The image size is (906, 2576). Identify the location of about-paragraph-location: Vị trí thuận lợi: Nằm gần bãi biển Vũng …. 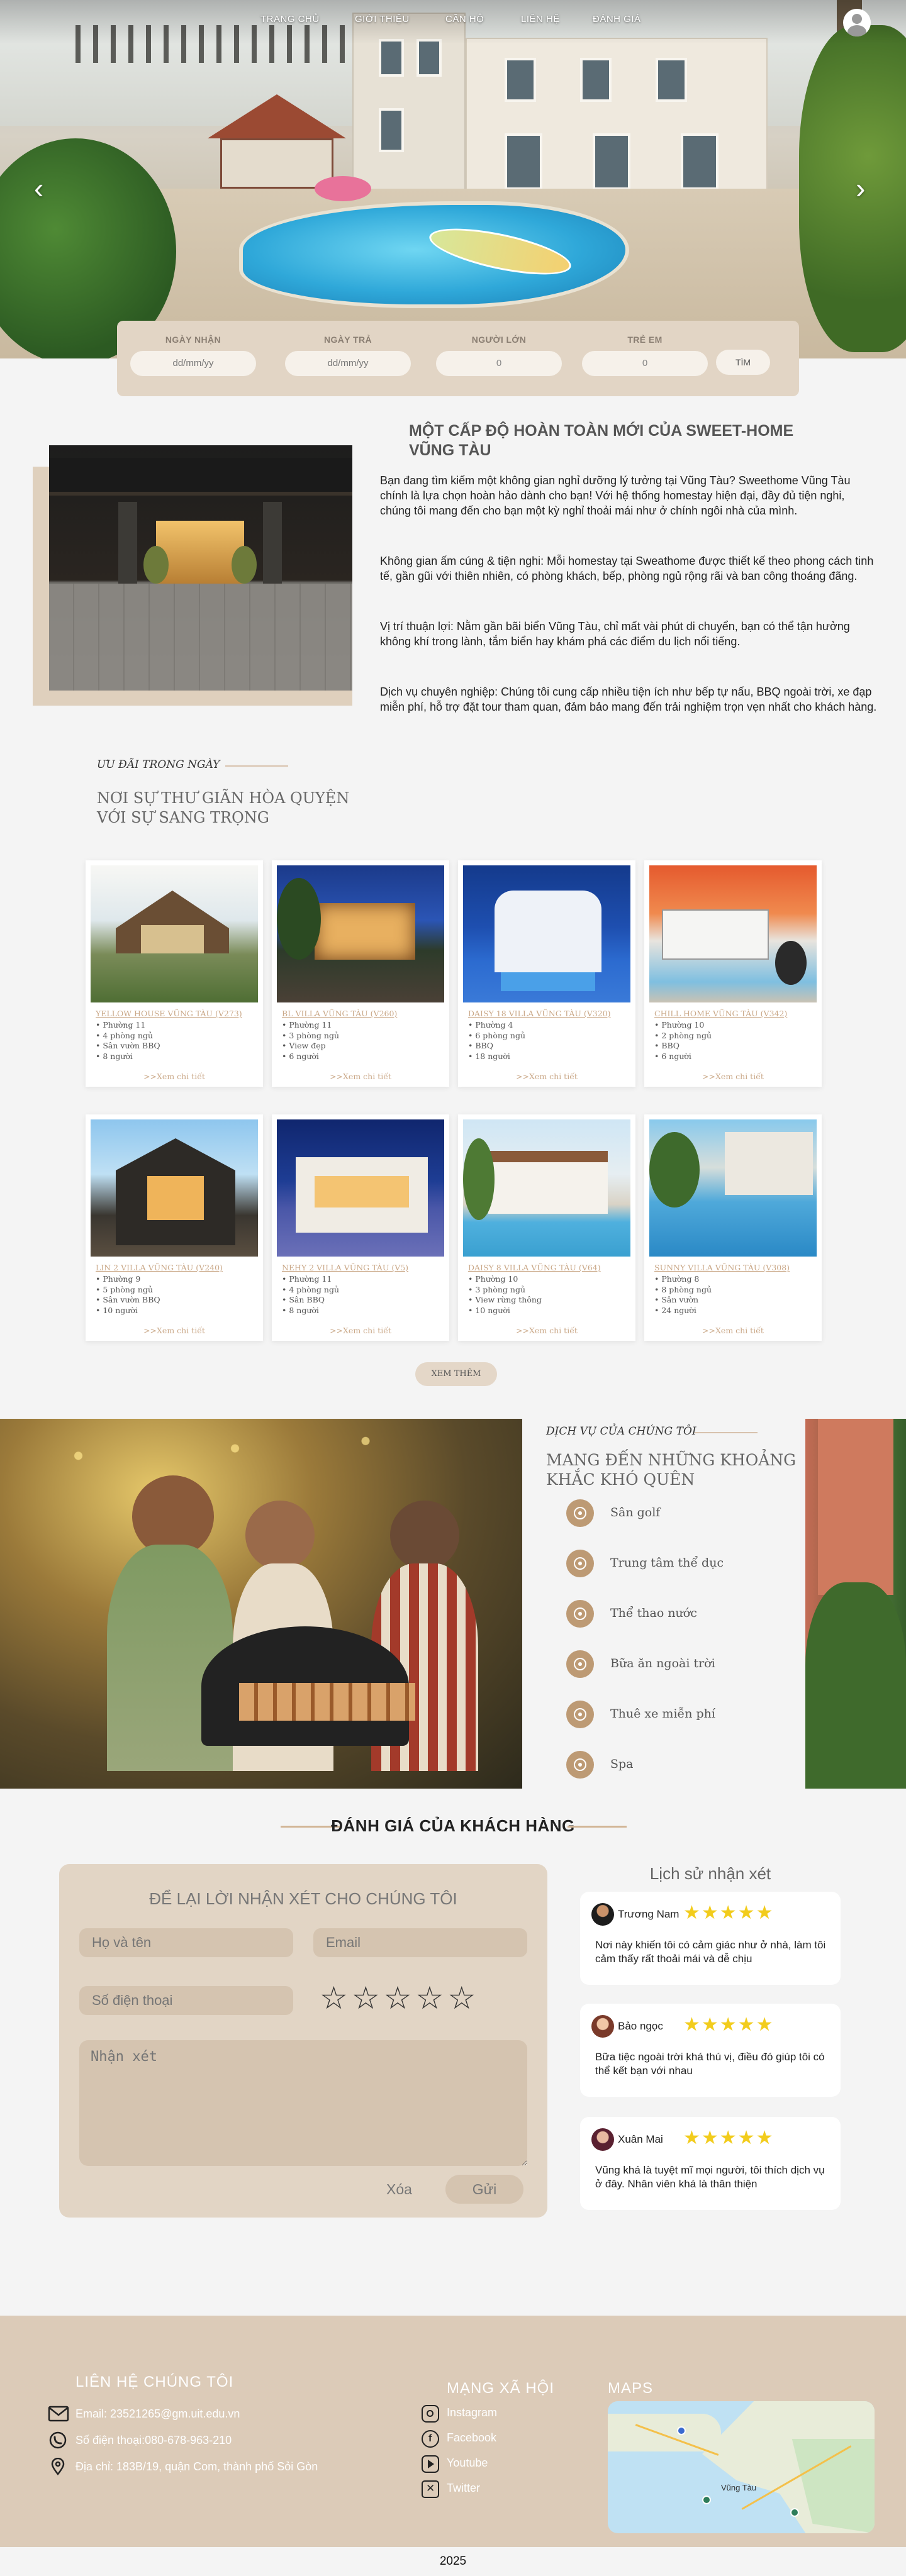
(615, 634).